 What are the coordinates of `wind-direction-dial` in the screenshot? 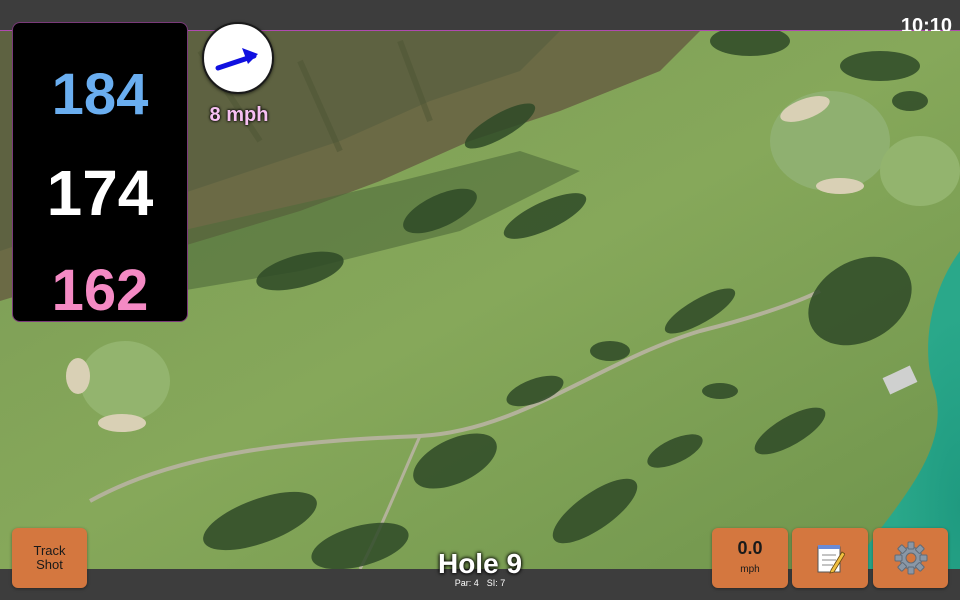 It's located at (238, 58).